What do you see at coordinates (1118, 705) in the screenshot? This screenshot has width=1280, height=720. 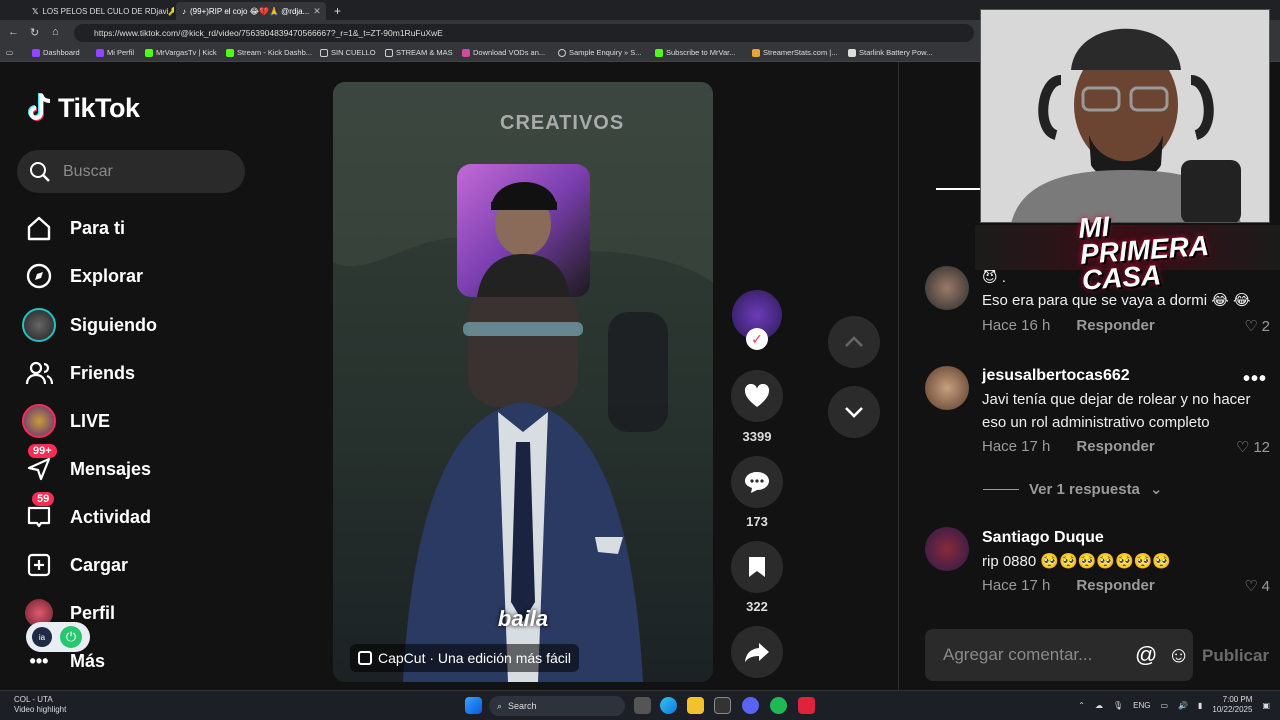 I see `microphone-icon: 🎙` at bounding box center [1118, 705].